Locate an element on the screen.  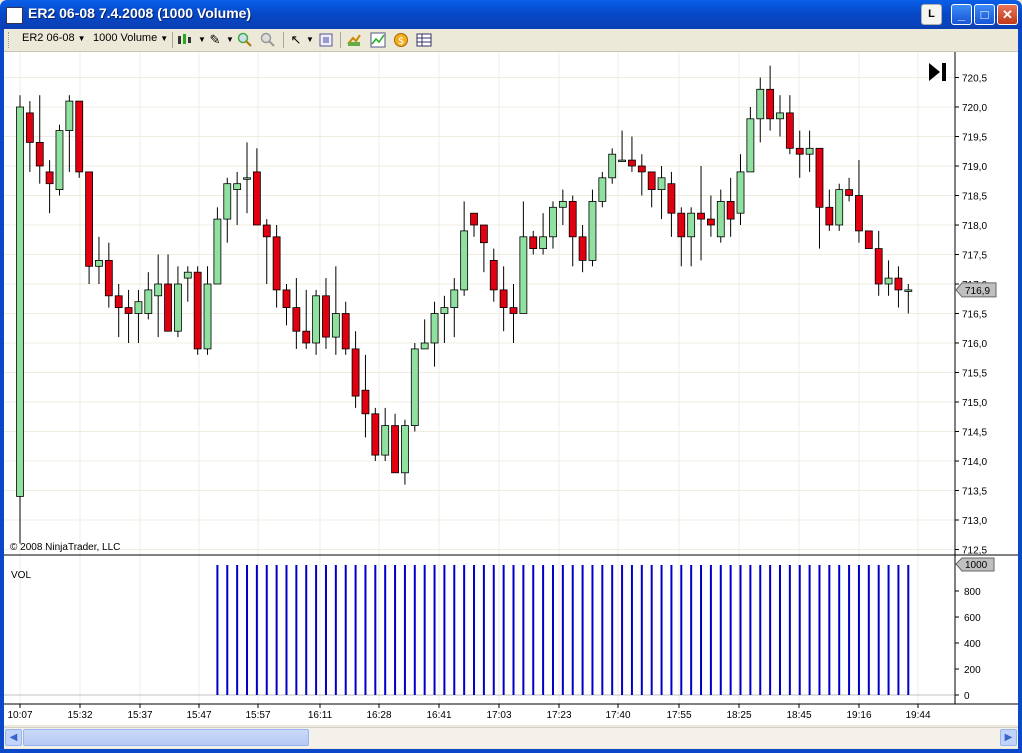
link-button: L is located at coordinates (931, 14).